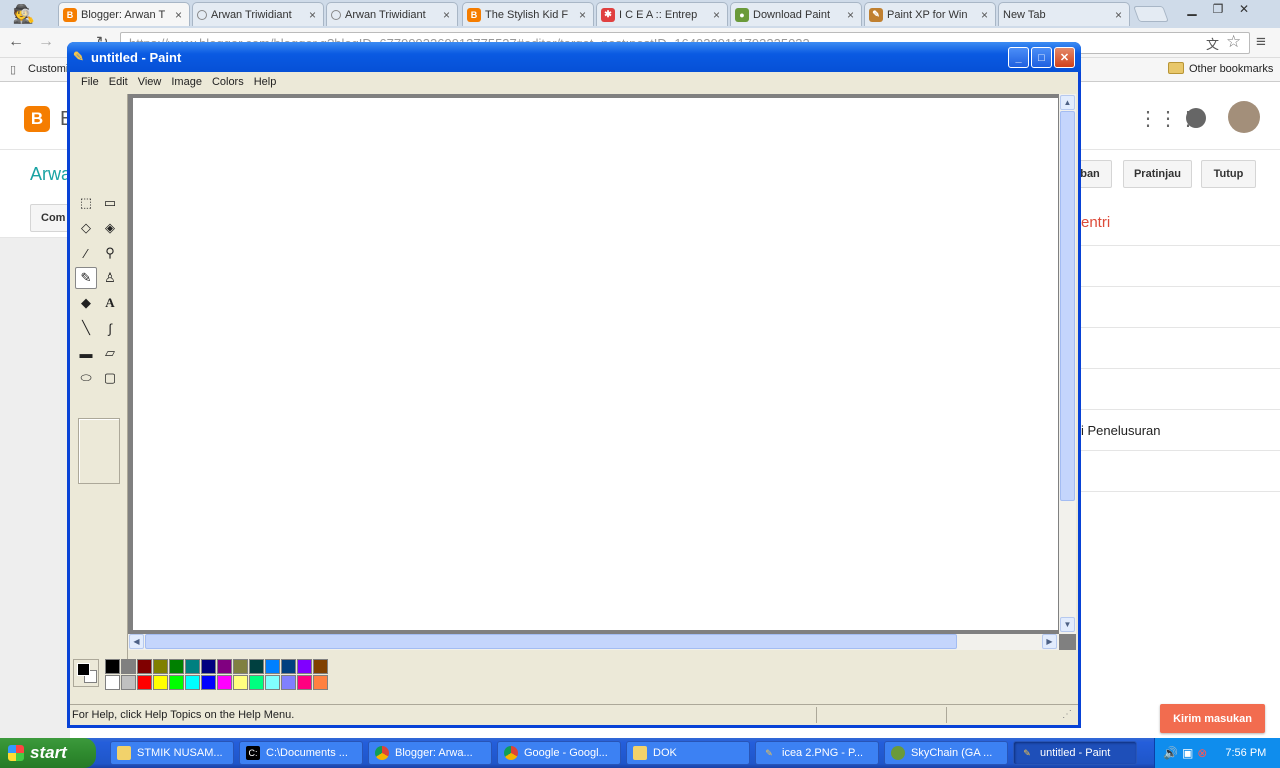 The width and height of the screenshot is (1280, 768). I want to click on menu-edit: Edit, so click(118, 82).